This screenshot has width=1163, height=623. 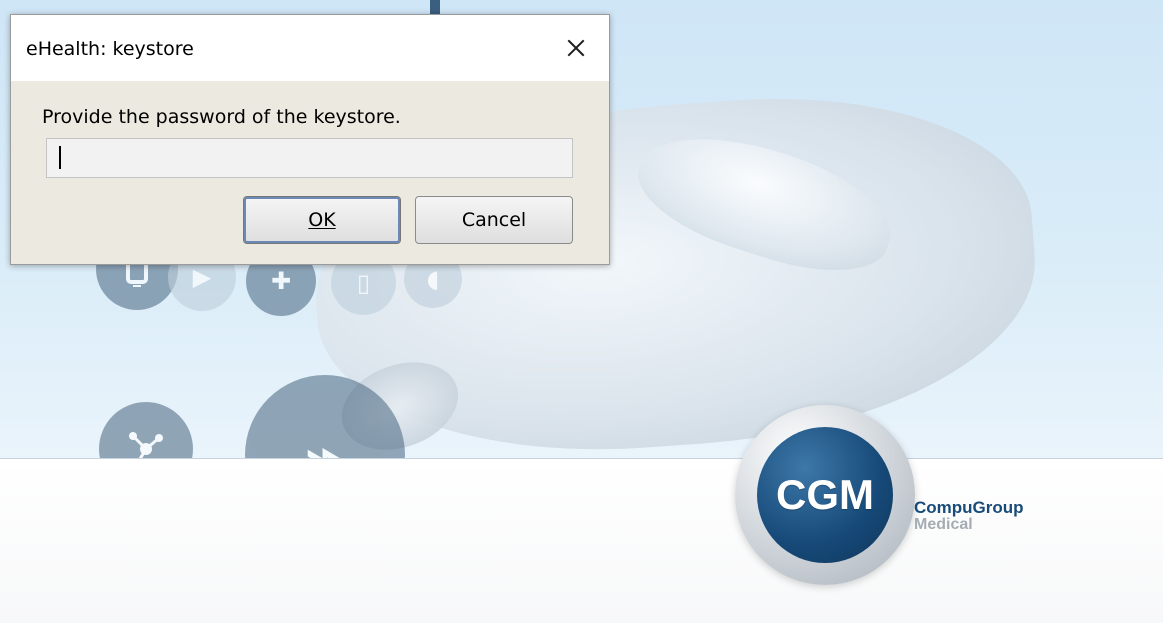 What do you see at coordinates (943, 524) in the screenshot?
I see `company-name-bottom: Medical` at bounding box center [943, 524].